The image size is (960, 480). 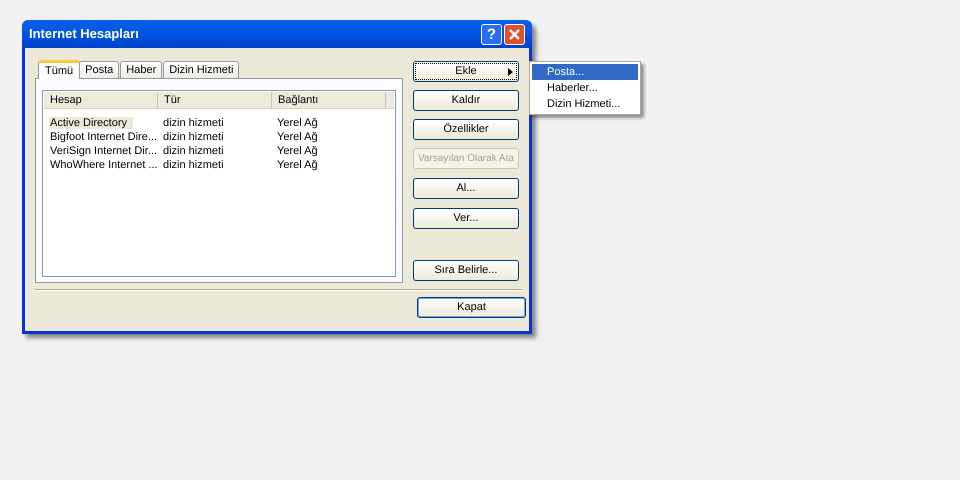 I want to click on help-button: ?, so click(x=491, y=34).